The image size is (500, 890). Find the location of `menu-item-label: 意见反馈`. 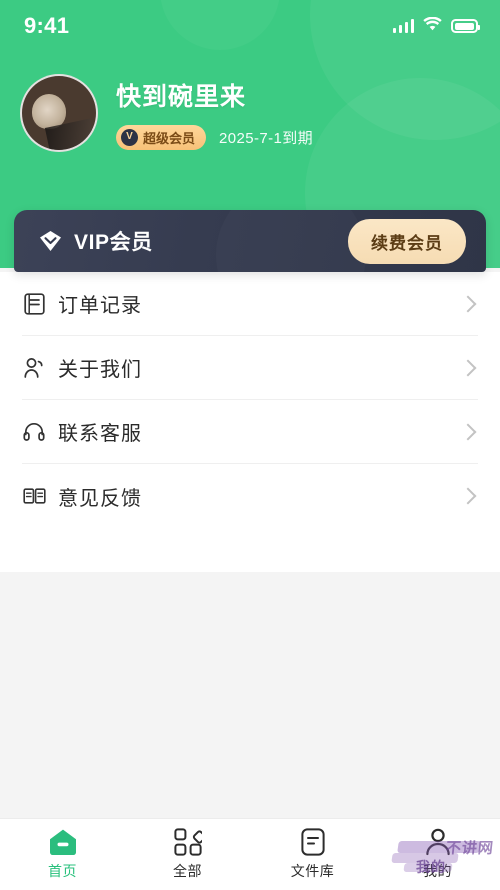

menu-item-label: 意见反馈 is located at coordinates (100, 498).